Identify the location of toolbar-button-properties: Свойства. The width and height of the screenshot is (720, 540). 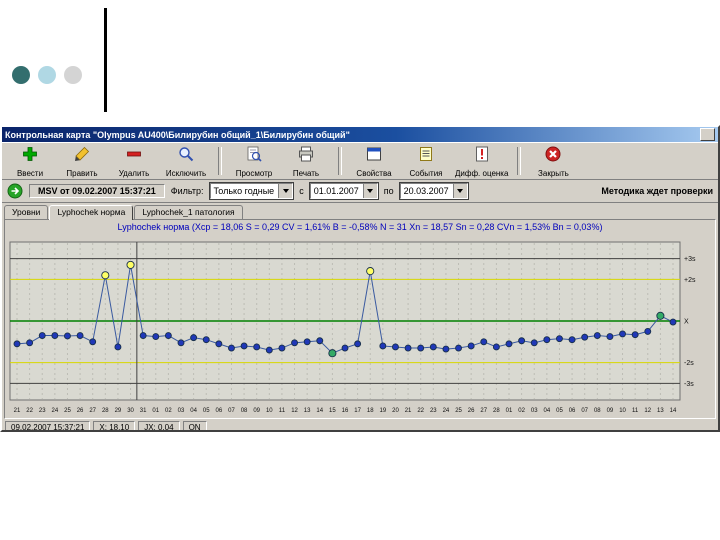
(374, 161).